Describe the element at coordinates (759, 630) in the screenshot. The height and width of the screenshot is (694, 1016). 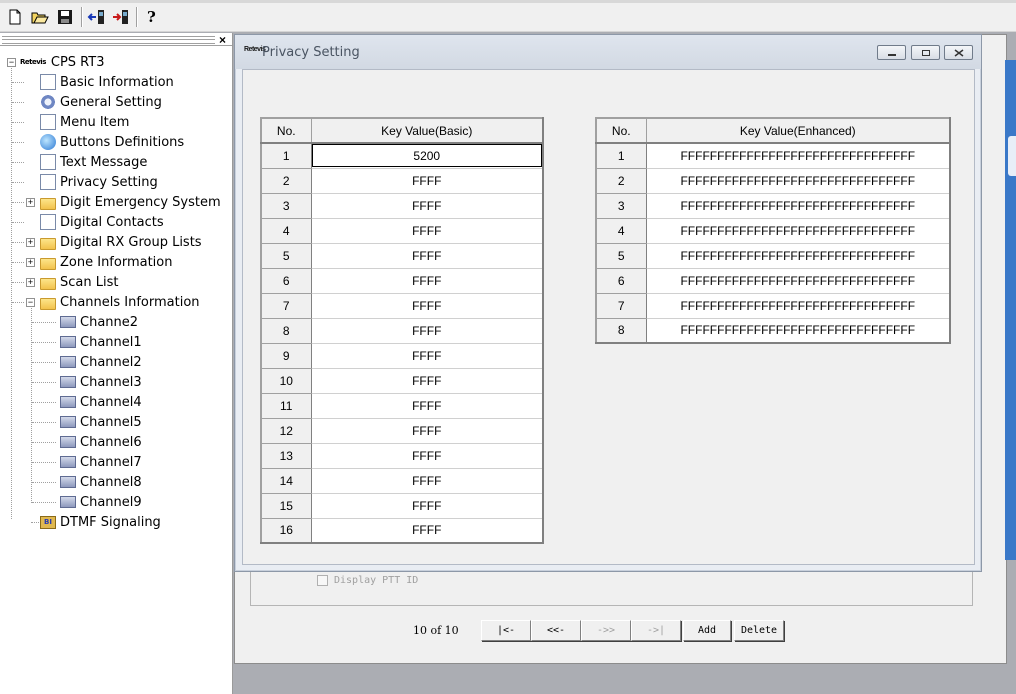
I see `delete-button: Delete` at that location.